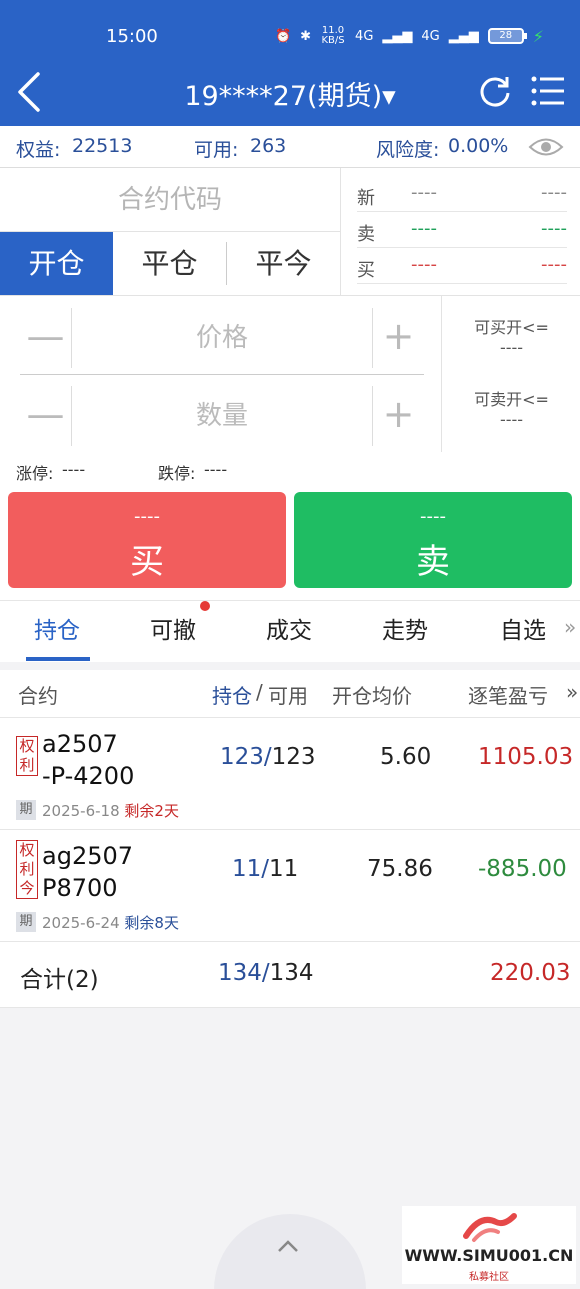  I want to click on pnl-value: 1105.03, so click(526, 757).